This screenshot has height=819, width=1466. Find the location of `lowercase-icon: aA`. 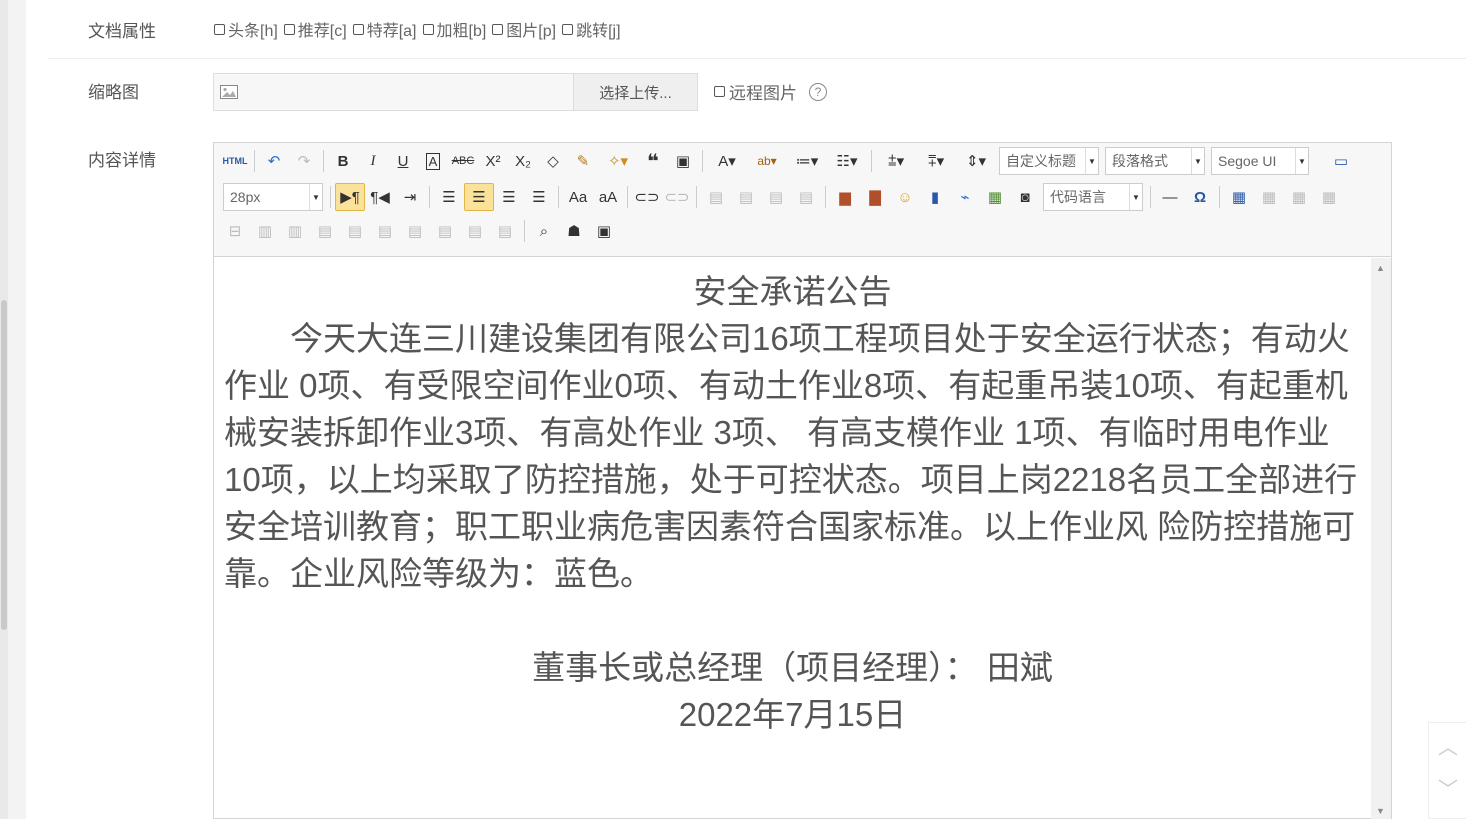

lowercase-icon: aA is located at coordinates (608, 197).